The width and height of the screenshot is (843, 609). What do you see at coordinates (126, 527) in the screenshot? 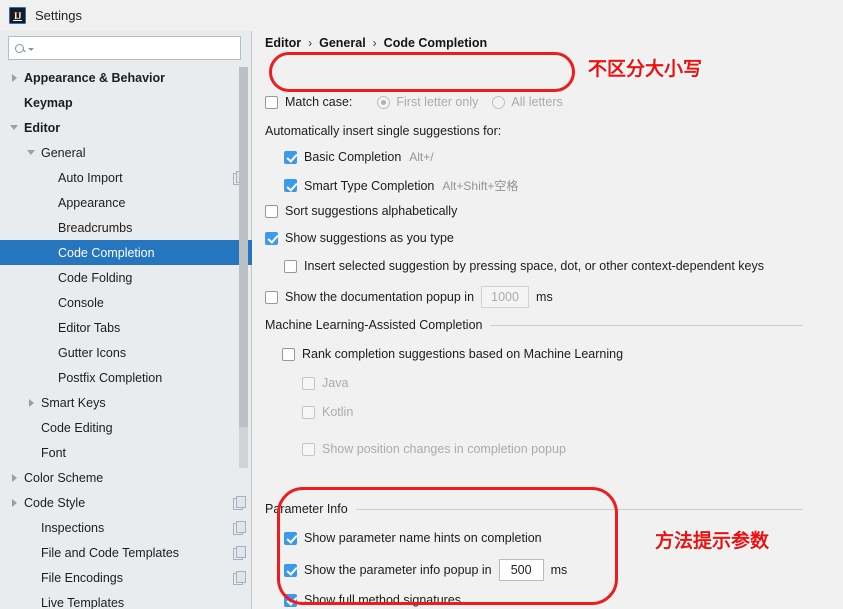
I see `sidebar-item-inspections: Inspections` at bounding box center [126, 527].